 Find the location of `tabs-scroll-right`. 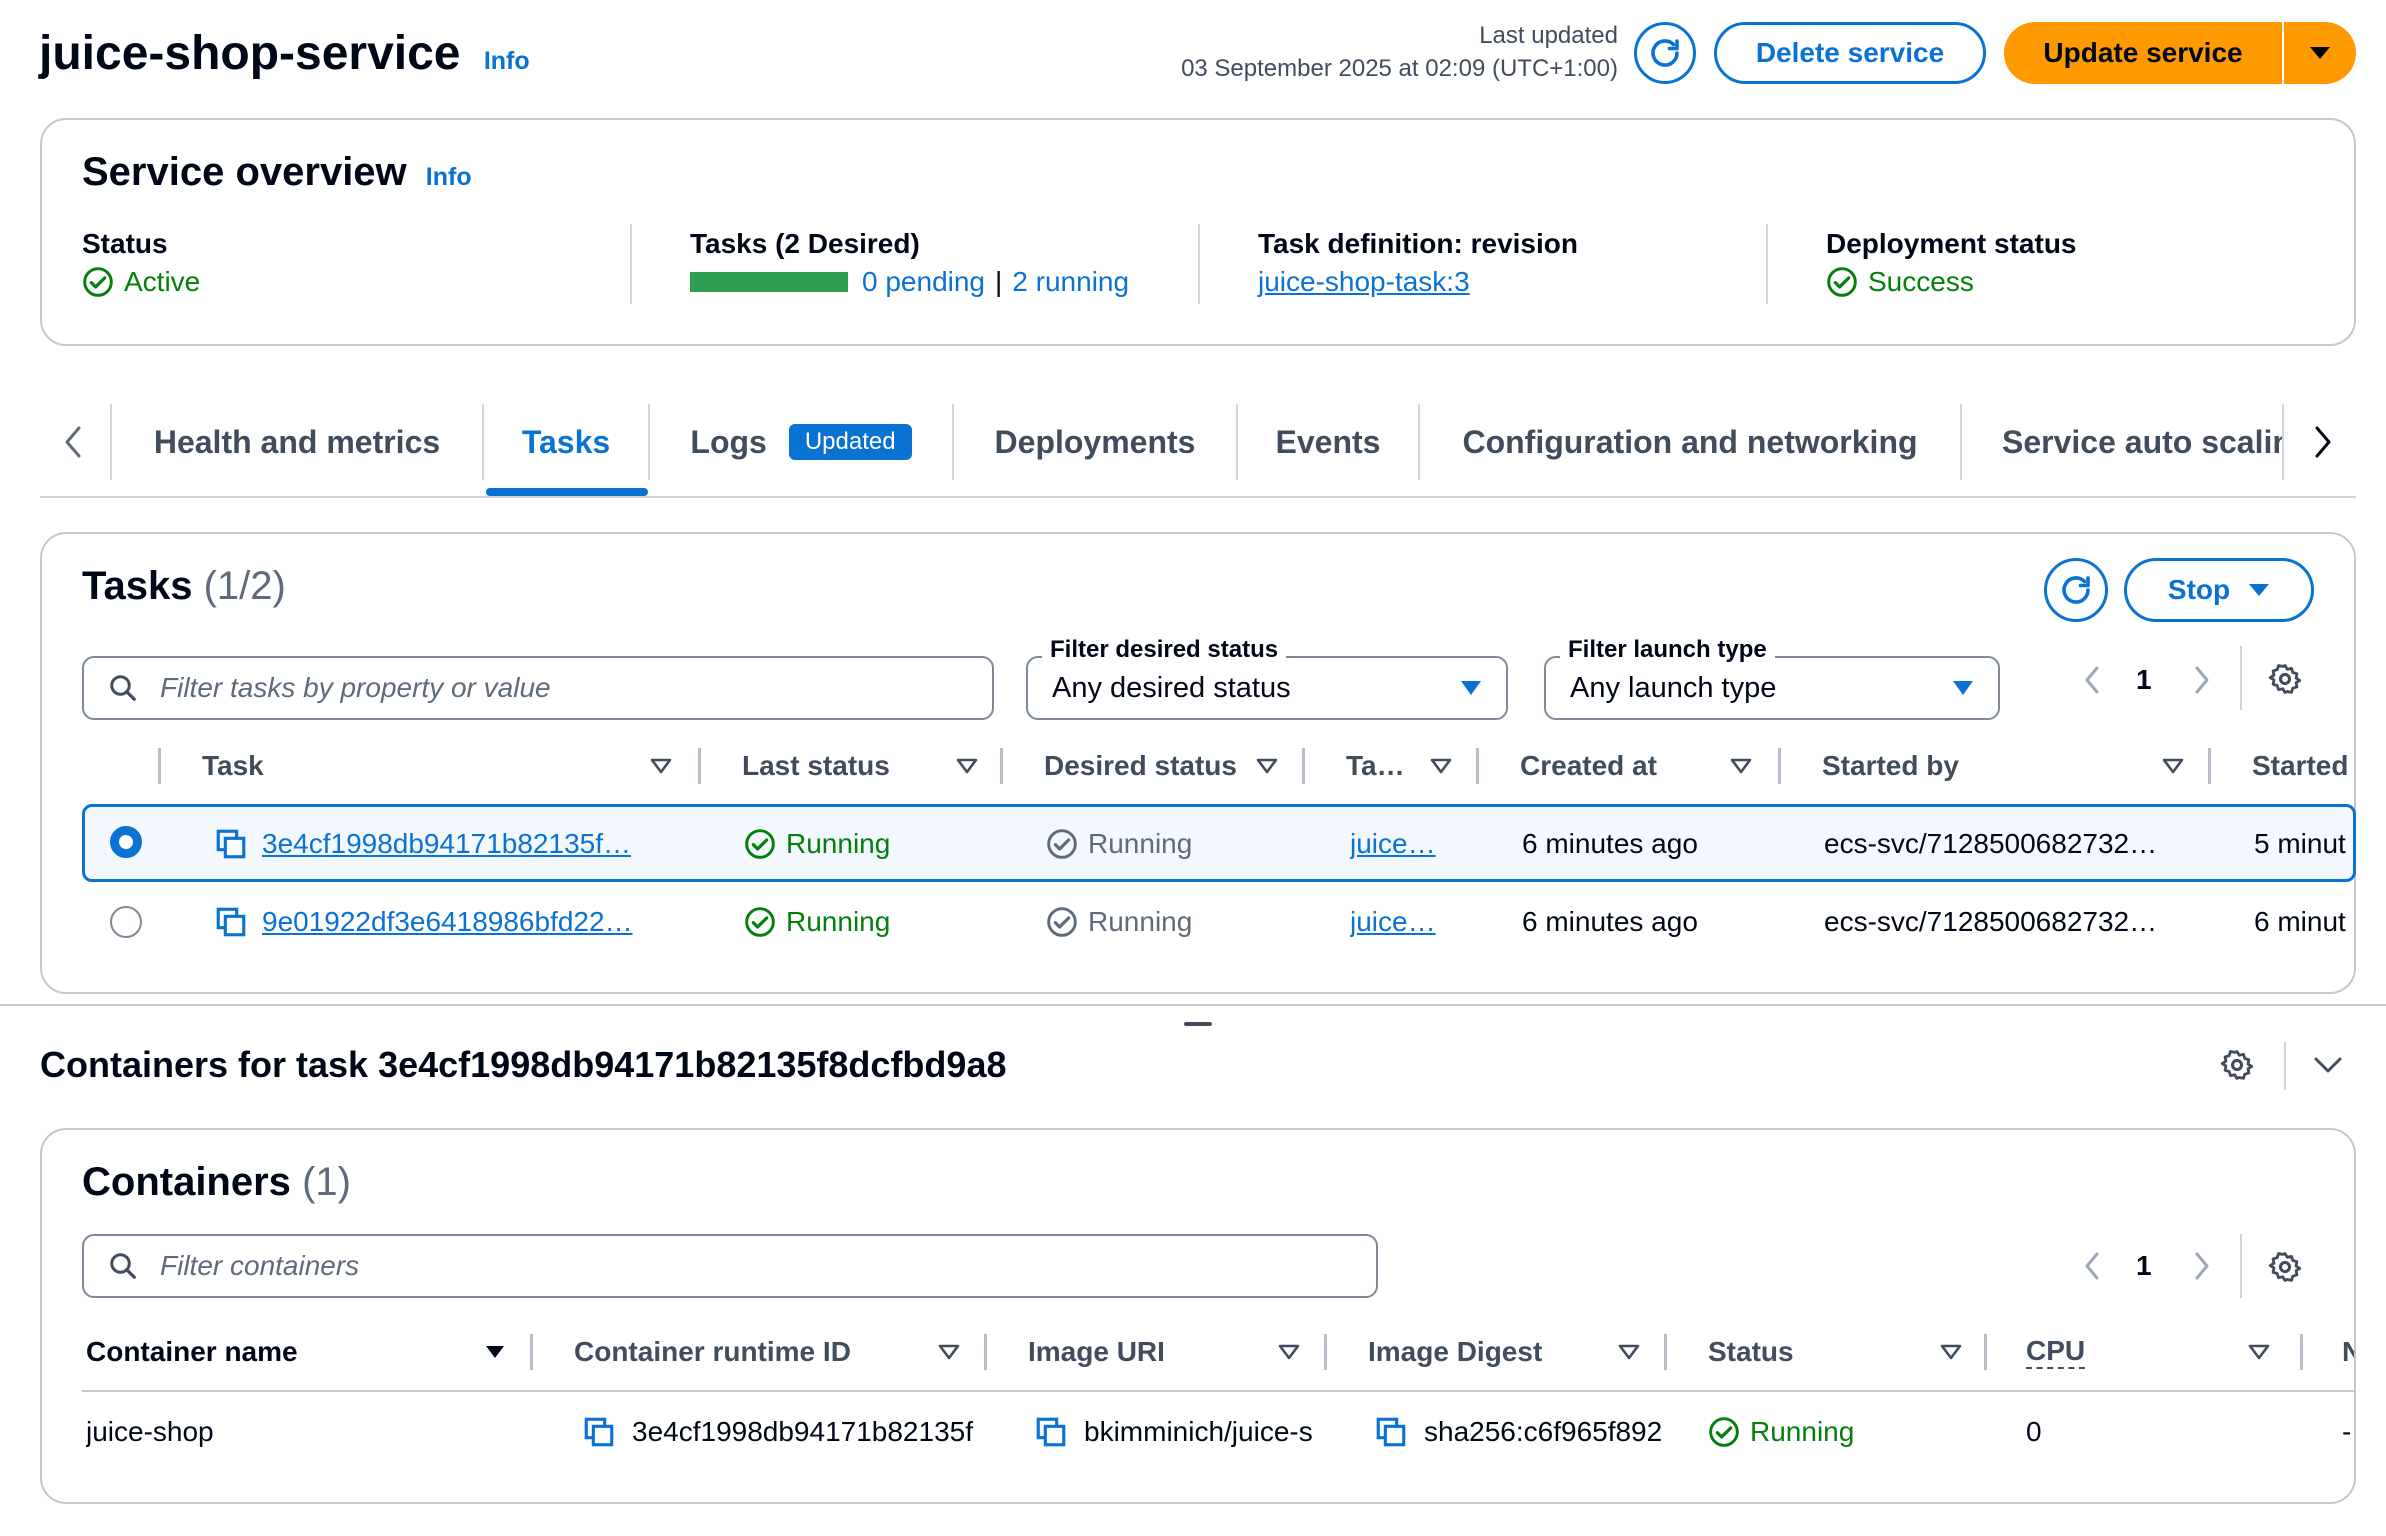

tabs-scroll-right is located at coordinates (2322, 442).